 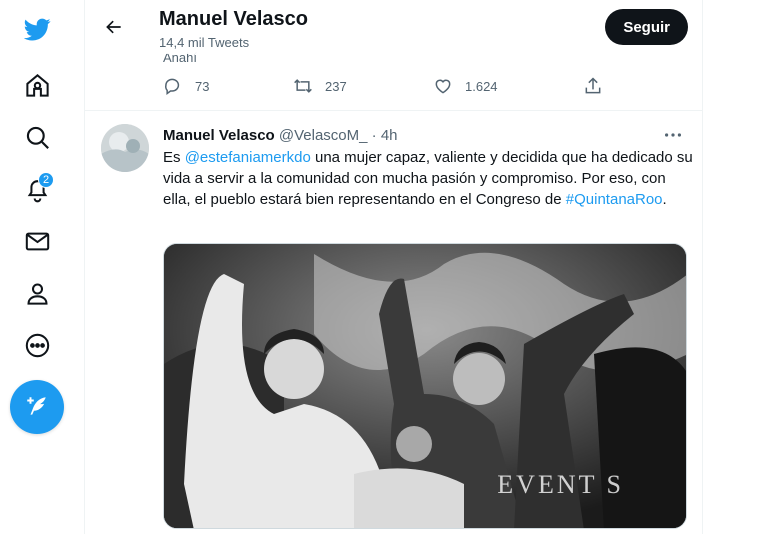 What do you see at coordinates (186, 86) in the screenshot?
I see `reply-button: 73` at bounding box center [186, 86].